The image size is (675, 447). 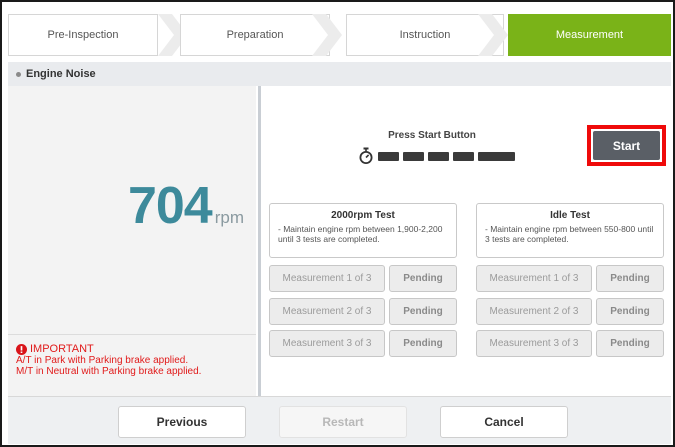 What do you see at coordinates (182, 422) in the screenshot?
I see `previous-button: Previous` at bounding box center [182, 422].